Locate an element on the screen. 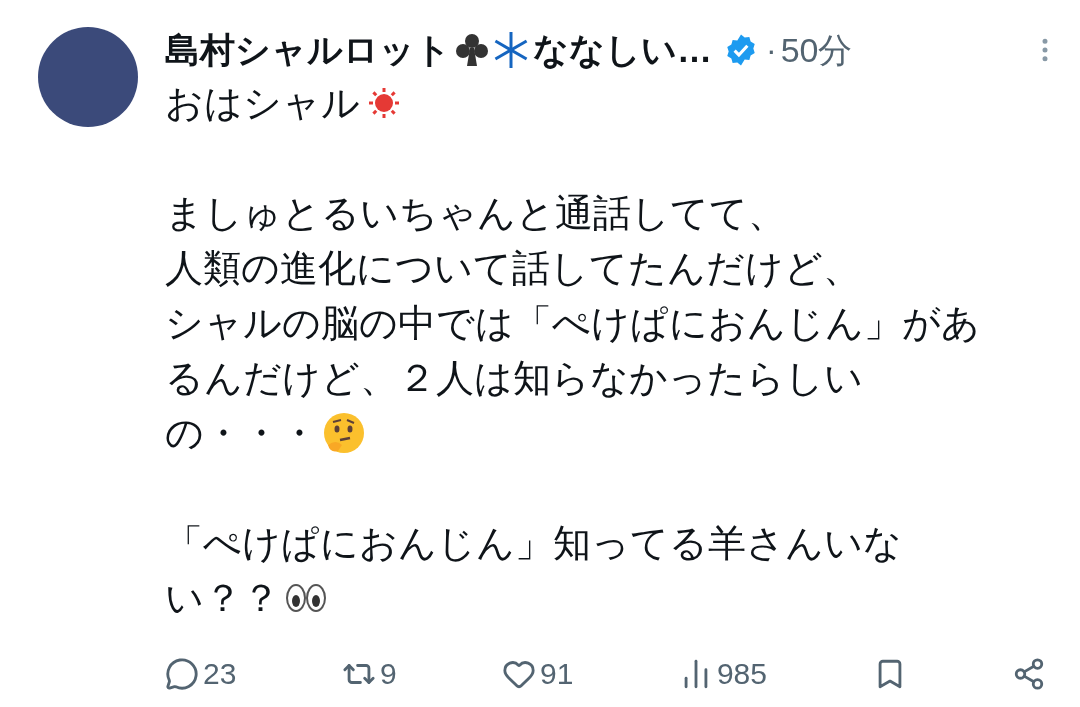 The image size is (1080, 707). author-name: 島村シャルロット is located at coordinates (308, 50).